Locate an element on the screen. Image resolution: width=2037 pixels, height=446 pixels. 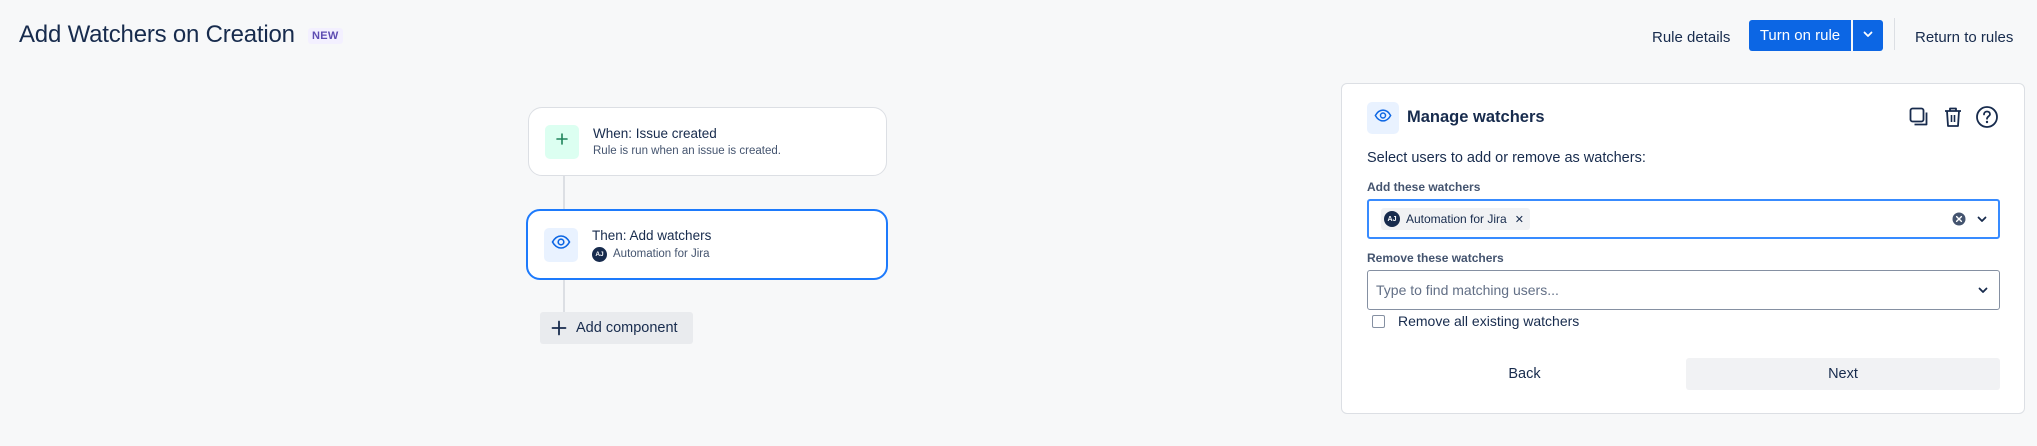
chip-remove-icon: ✕ is located at coordinates (1519, 219).